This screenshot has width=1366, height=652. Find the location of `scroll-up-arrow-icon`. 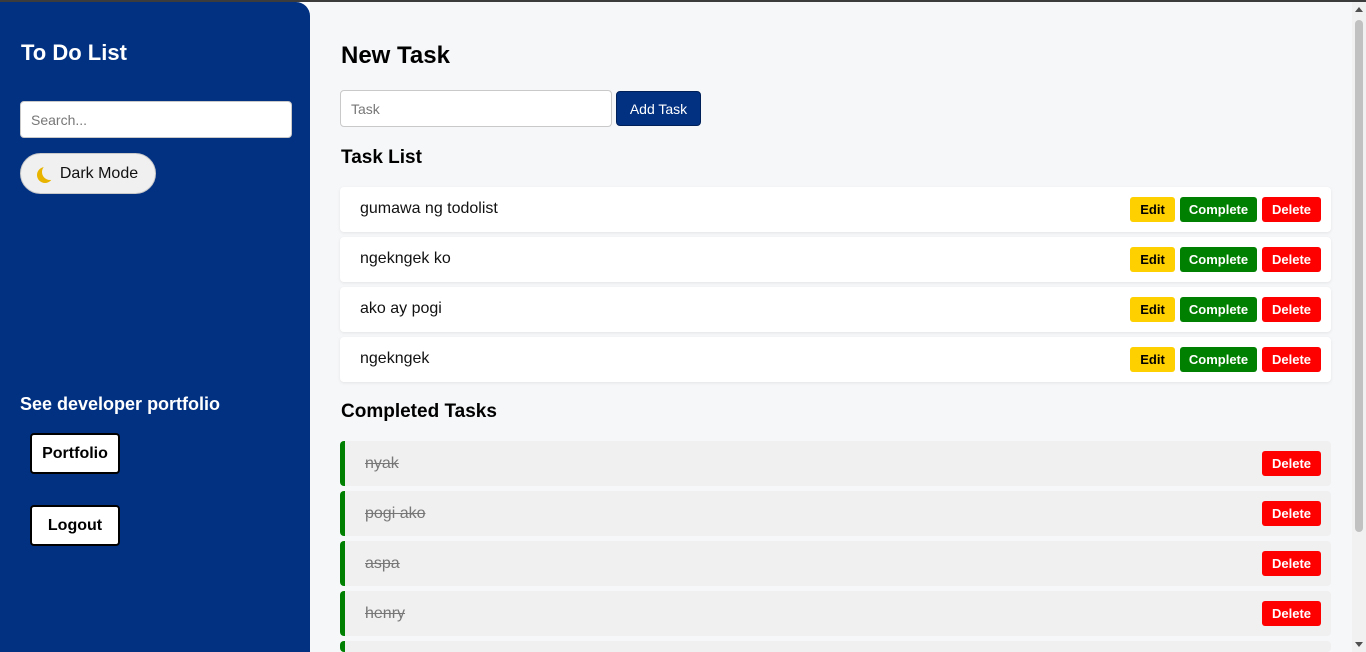

scroll-up-arrow-icon is located at coordinates (1359, 9).